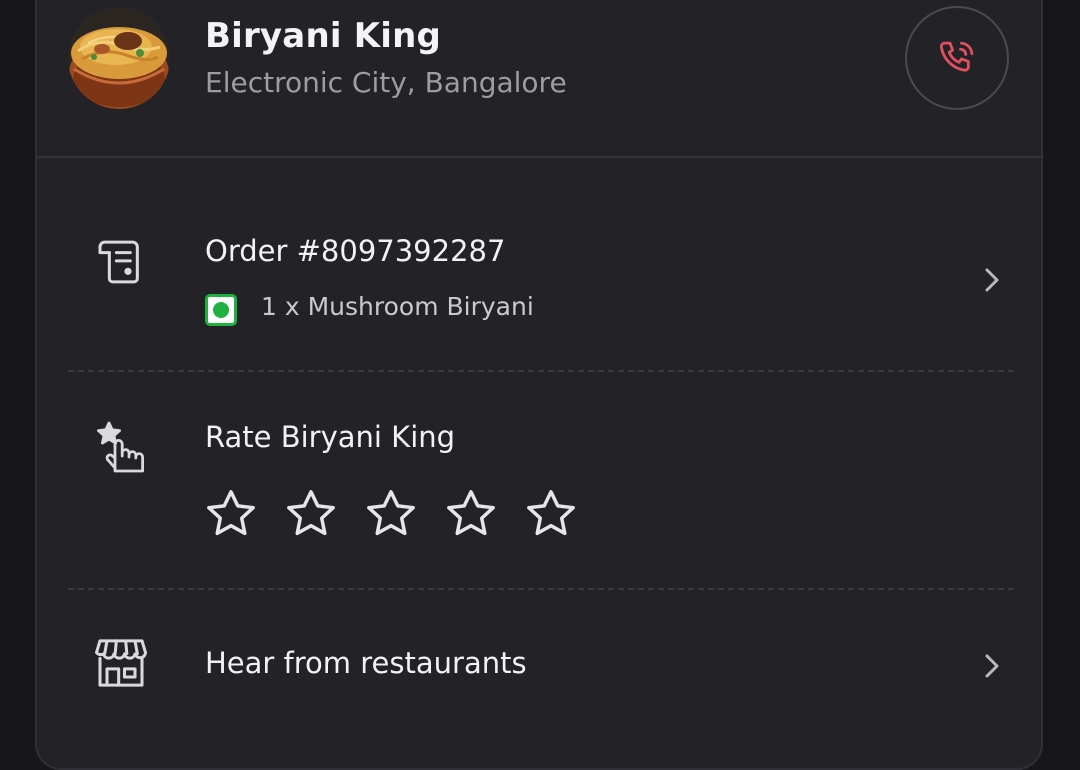  I want to click on star-rating, so click(391, 514).